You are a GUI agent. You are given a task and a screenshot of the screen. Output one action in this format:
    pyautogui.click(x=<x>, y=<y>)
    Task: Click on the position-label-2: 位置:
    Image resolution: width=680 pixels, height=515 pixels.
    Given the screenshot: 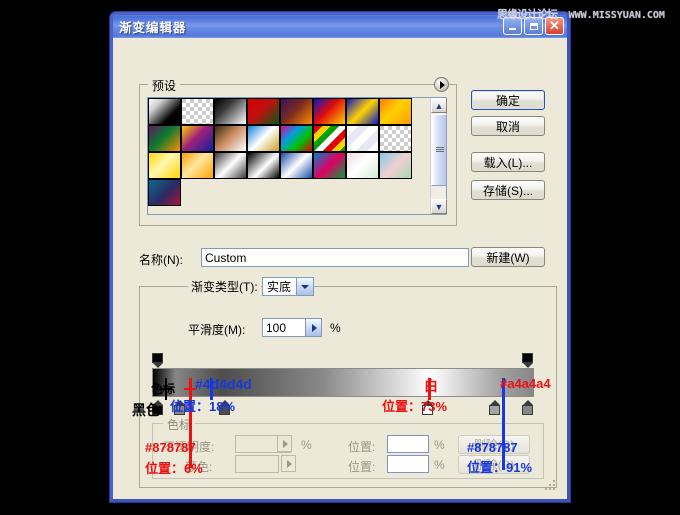 What is the action you would take?
    pyautogui.click(x=362, y=467)
    